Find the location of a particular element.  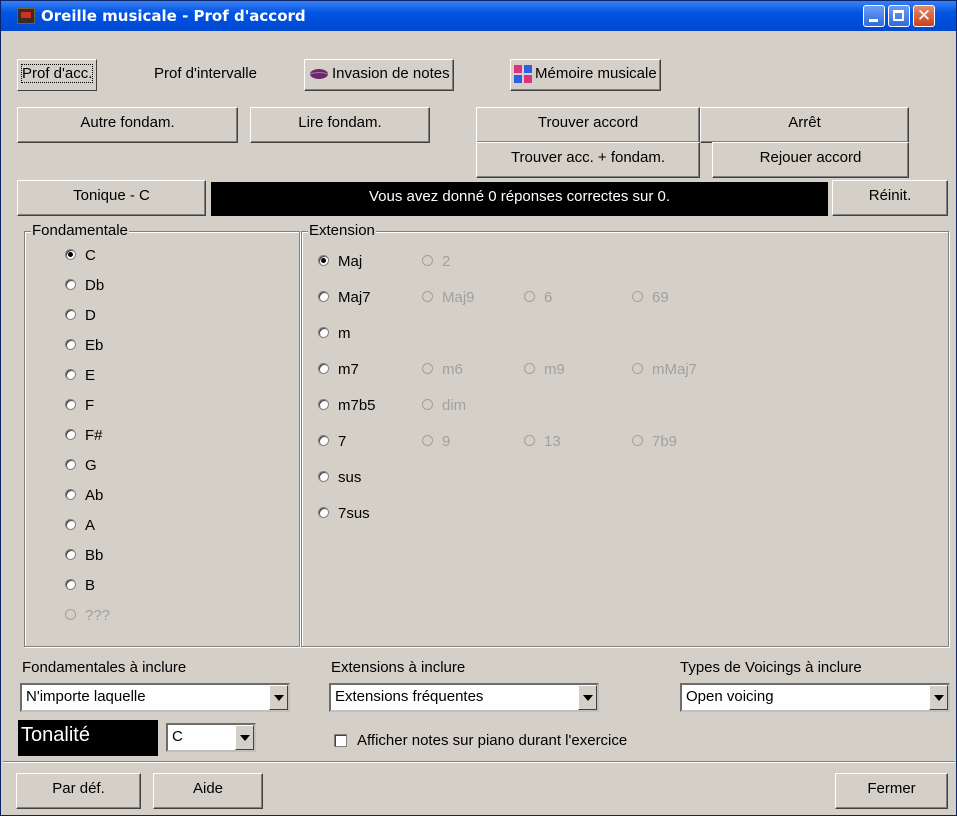

tab-label: Prof d'intervalle is located at coordinates (205, 73).